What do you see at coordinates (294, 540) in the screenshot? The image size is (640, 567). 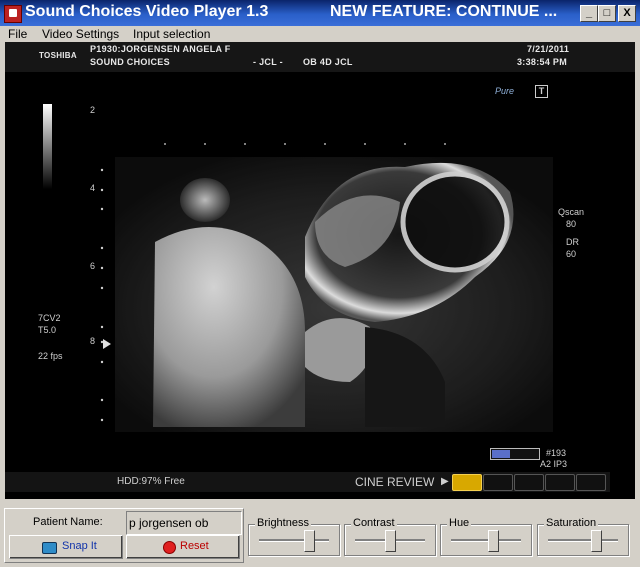 I see `brightness-track` at bounding box center [294, 540].